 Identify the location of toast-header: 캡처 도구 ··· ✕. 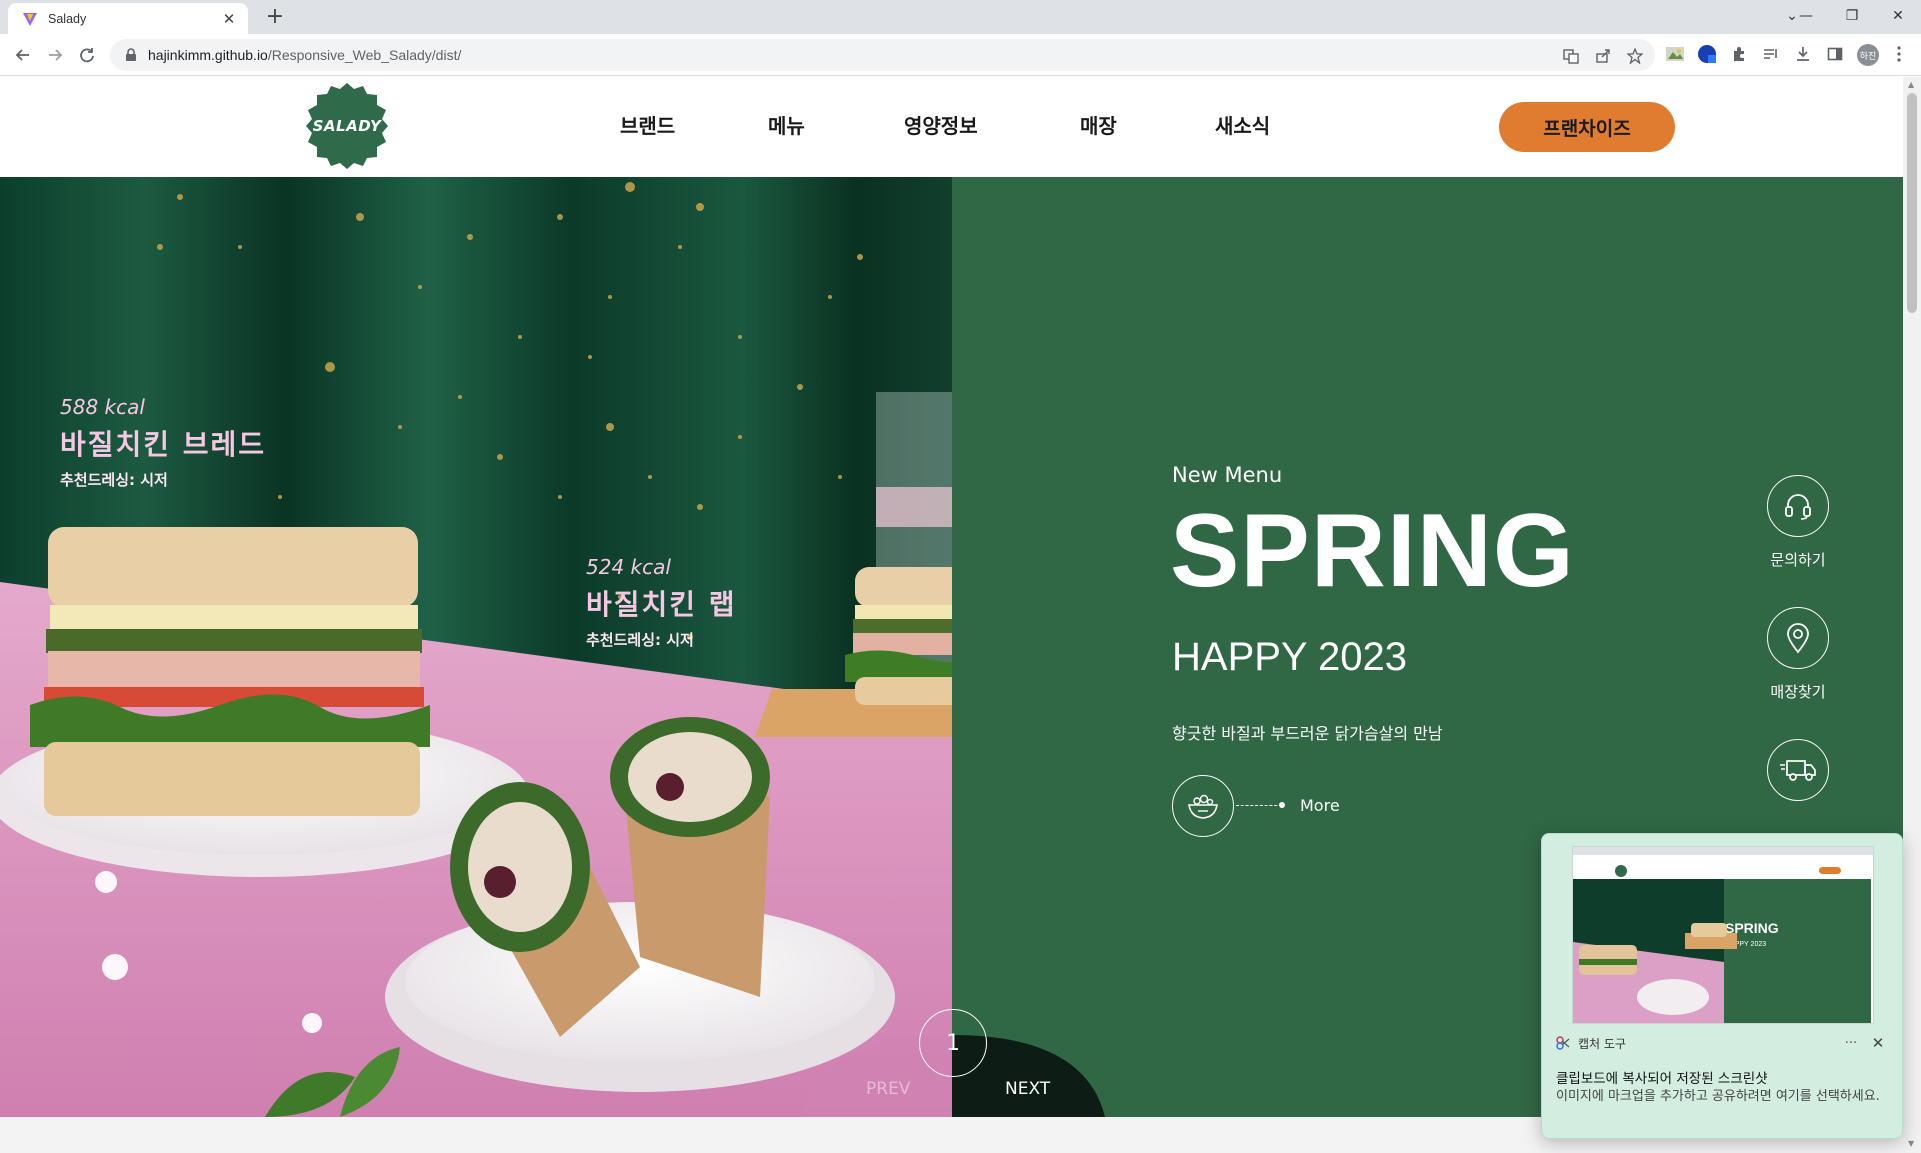
(1723, 1043).